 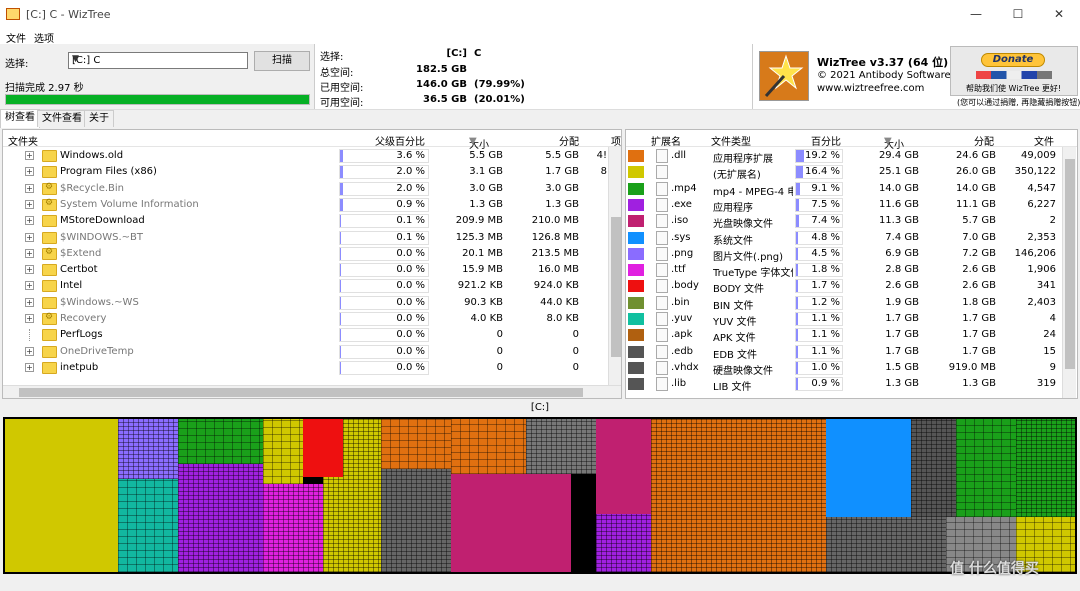 I want to click on tab-about: 关于, so click(x=99, y=118).